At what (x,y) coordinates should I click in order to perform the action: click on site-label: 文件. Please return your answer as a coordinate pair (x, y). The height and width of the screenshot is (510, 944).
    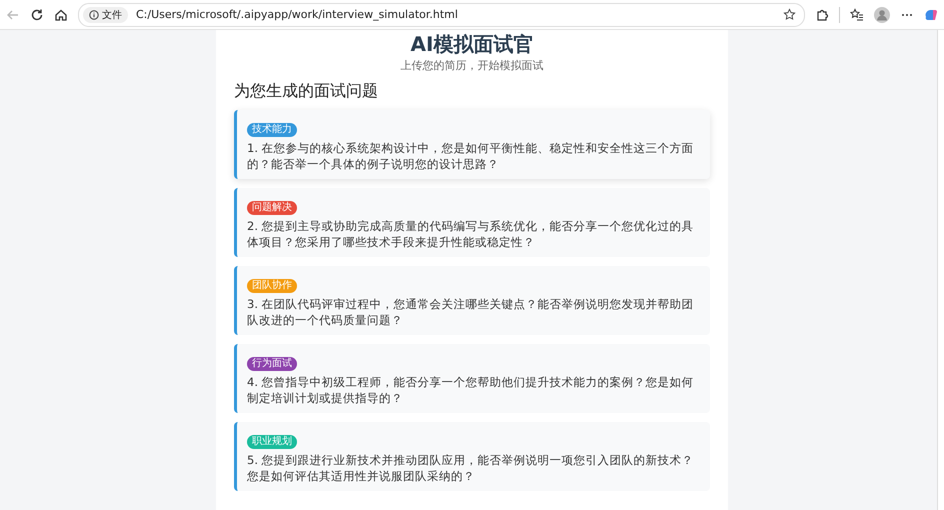
    Looking at the image, I should click on (112, 15).